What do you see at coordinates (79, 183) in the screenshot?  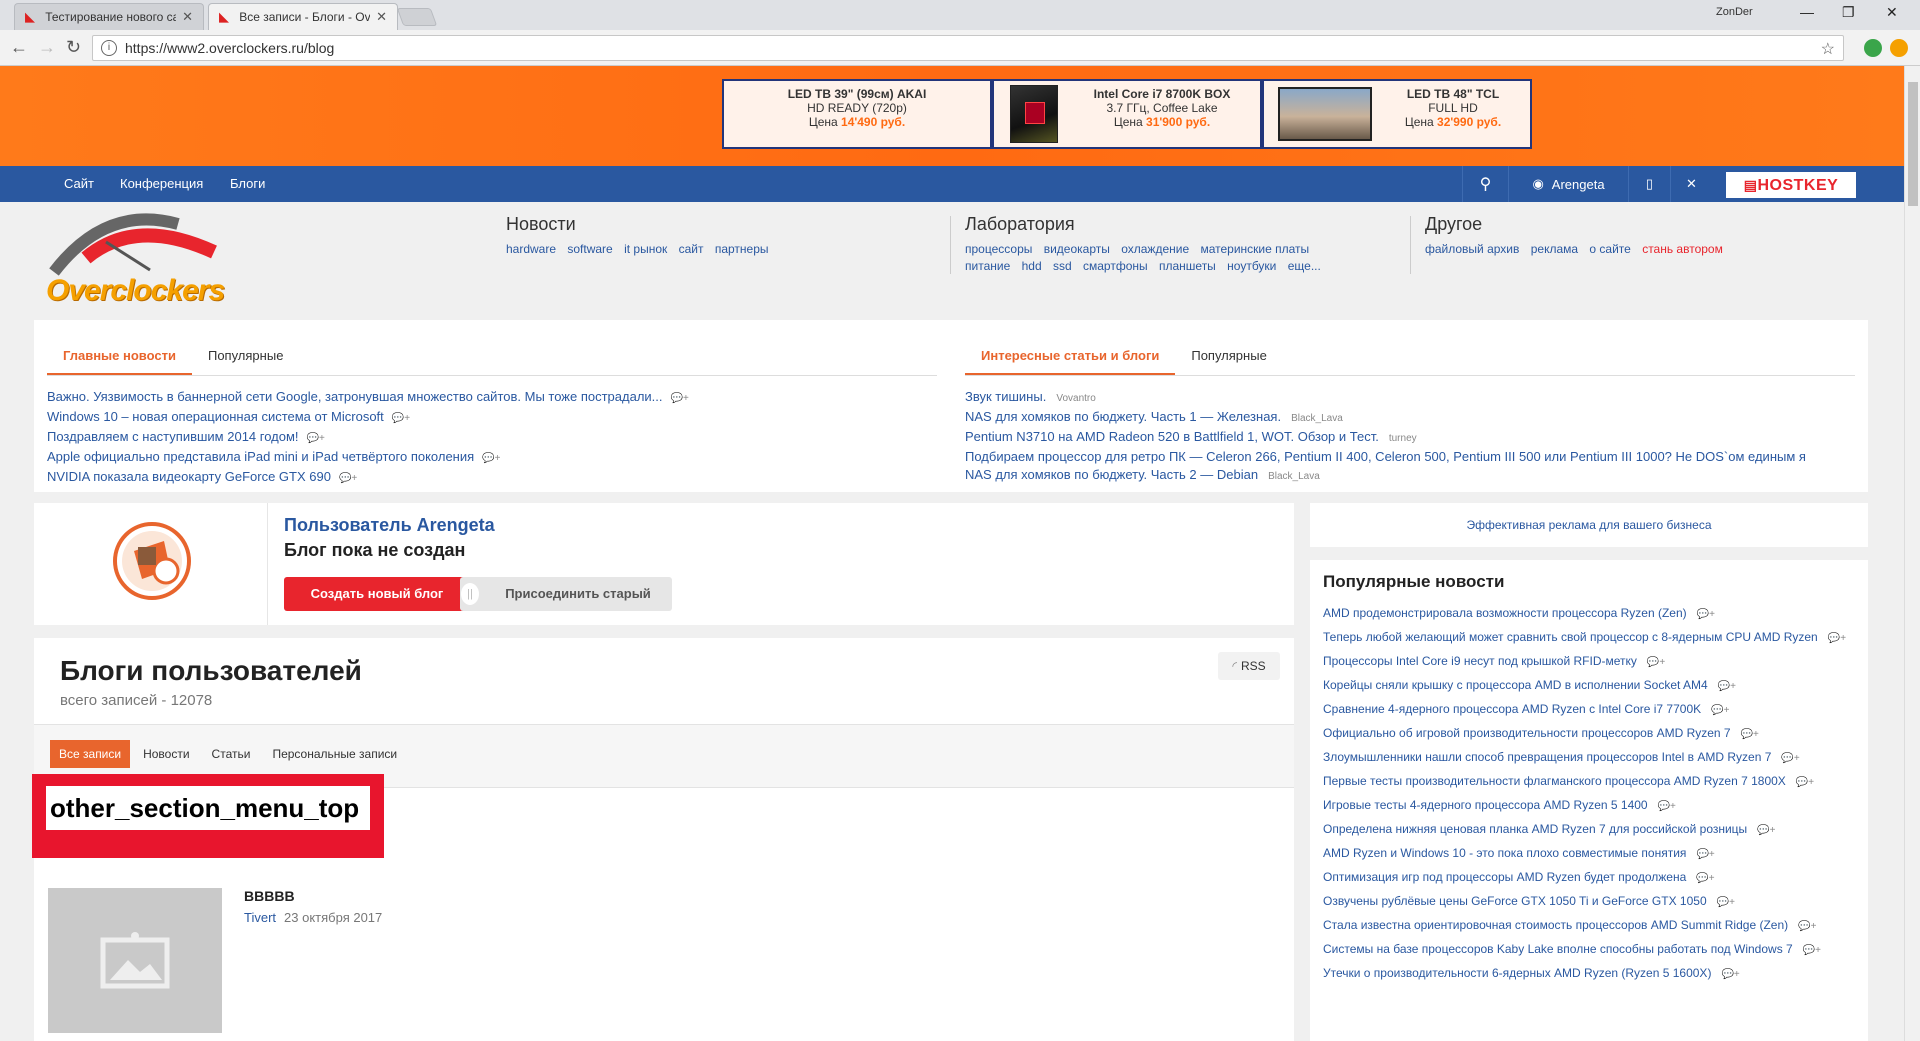 I see `nav-link-site: Сайт` at bounding box center [79, 183].